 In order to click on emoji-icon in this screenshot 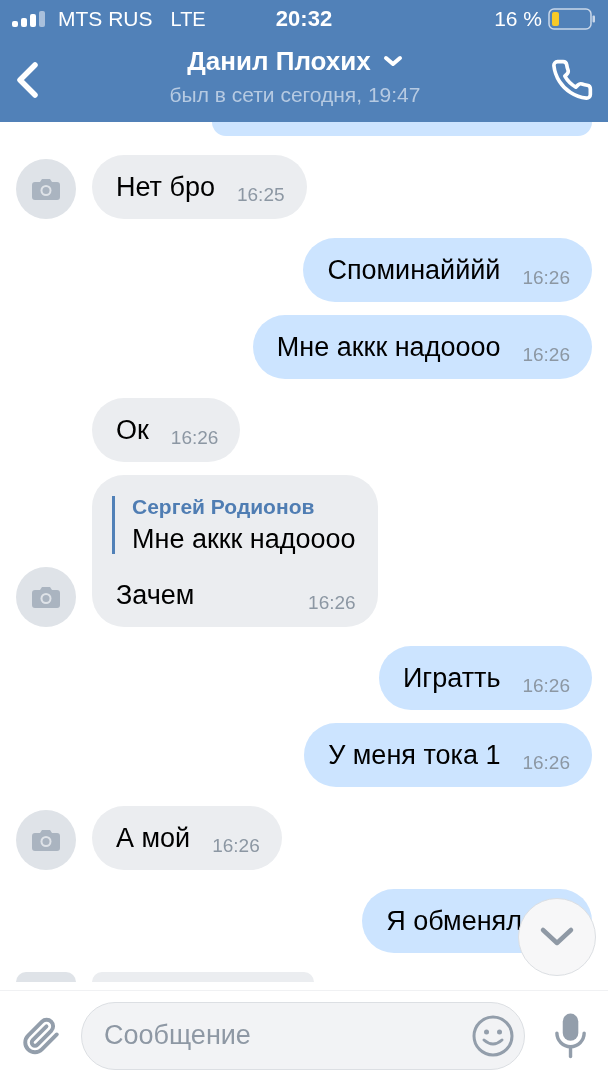, I will do `click(492, 1035)`.